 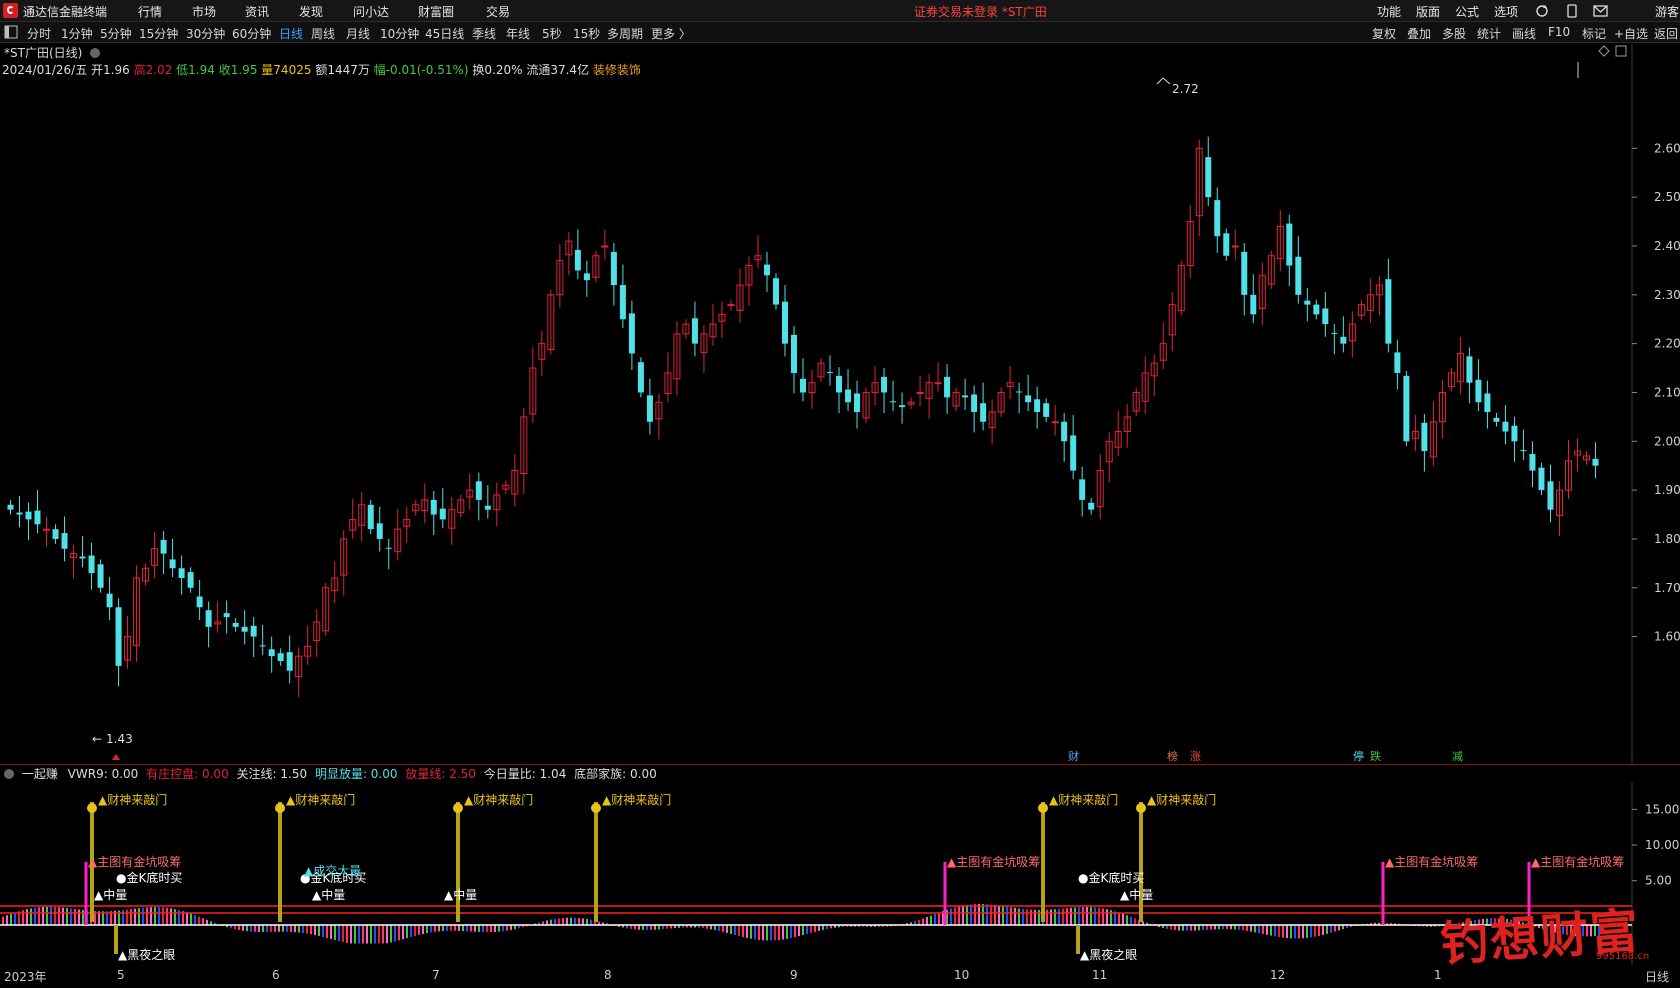 I want to click on tab-10min: 10分钟, so click(x=399, y=33).